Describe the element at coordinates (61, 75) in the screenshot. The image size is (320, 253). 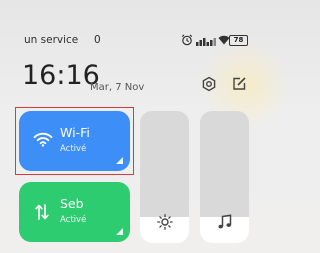
I see `clock-time: 16:16` at that location.